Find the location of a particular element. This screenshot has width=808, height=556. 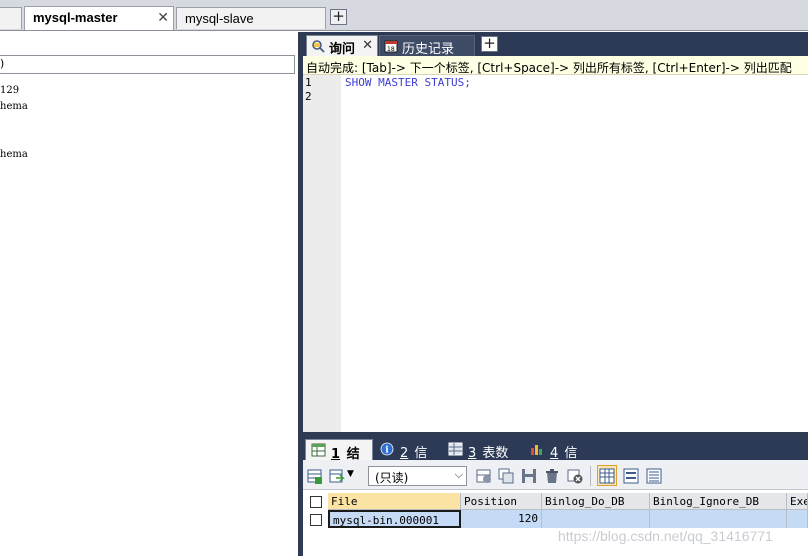

line-number-gutter is located at coordinates (322, 268).